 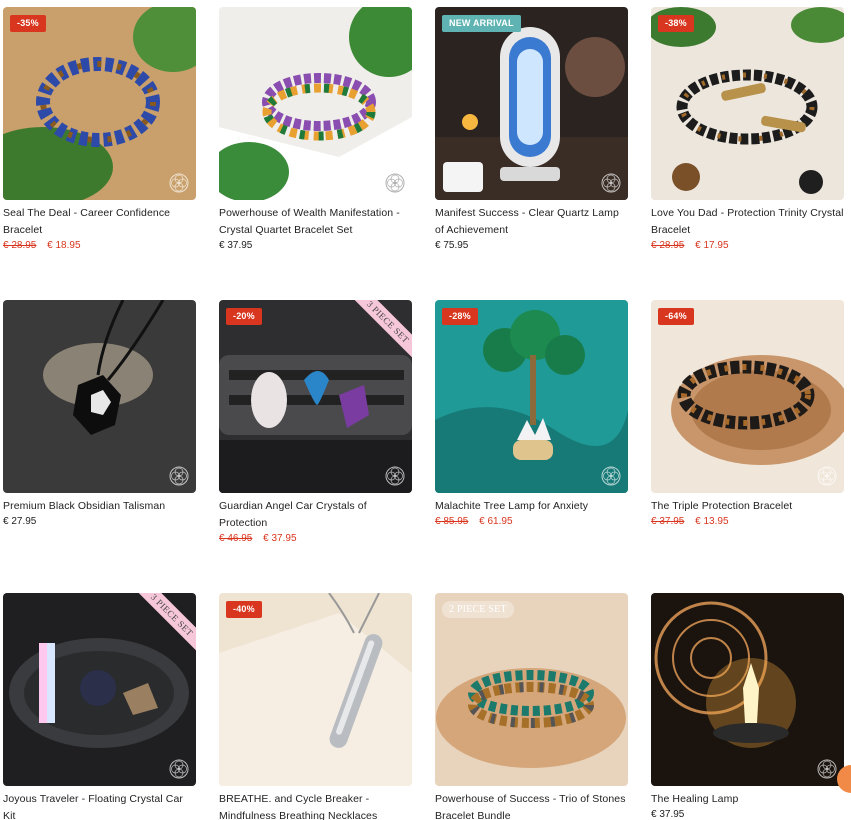 What do you see at coordinates (20, 521) in the screenshot?
I see `price: € 27.95` at bounding box center [20, 521].